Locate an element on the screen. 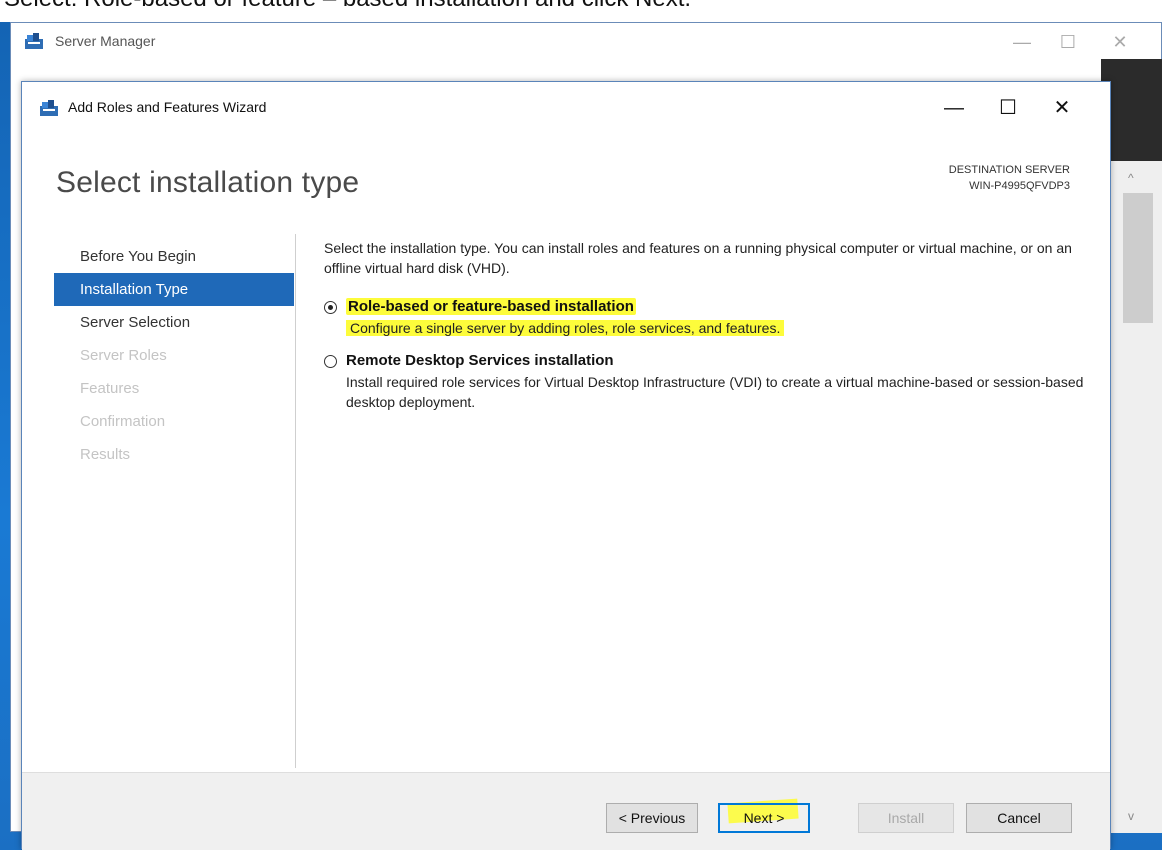 The image size is (1162, 850). remote-desktop-radio is located at coordinates (330, 361).